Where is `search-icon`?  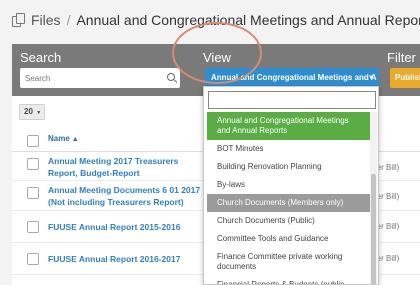 search-icon is located at coordinates (171, 77).